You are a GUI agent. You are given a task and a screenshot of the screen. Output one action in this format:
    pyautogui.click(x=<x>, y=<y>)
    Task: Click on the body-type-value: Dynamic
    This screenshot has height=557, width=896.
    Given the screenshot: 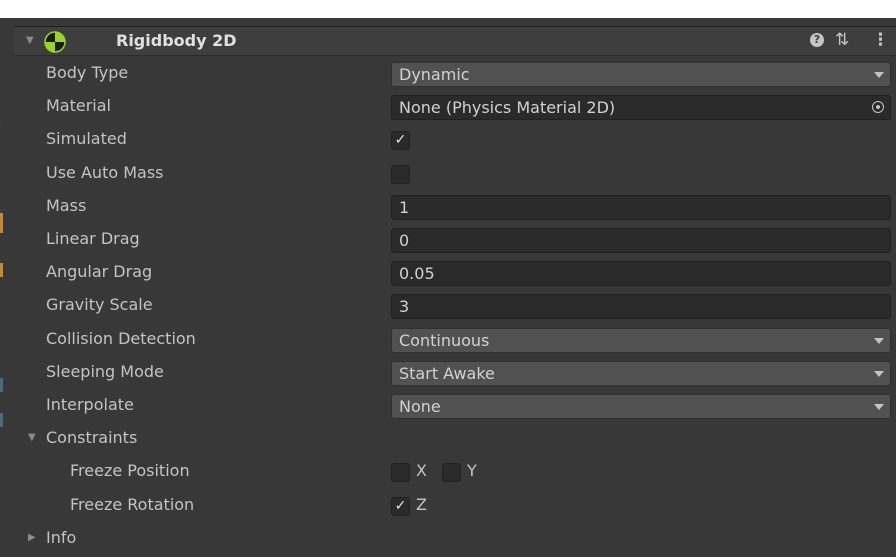 What is the action you would take?
    pyautogui.click(x=434, y=74)
    